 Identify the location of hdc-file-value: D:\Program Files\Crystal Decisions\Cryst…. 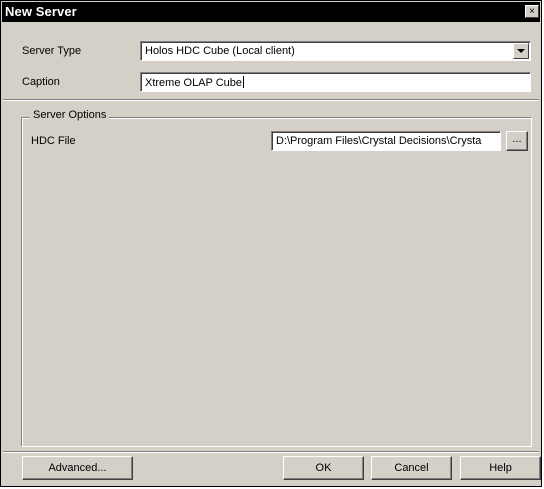
(379, 141).